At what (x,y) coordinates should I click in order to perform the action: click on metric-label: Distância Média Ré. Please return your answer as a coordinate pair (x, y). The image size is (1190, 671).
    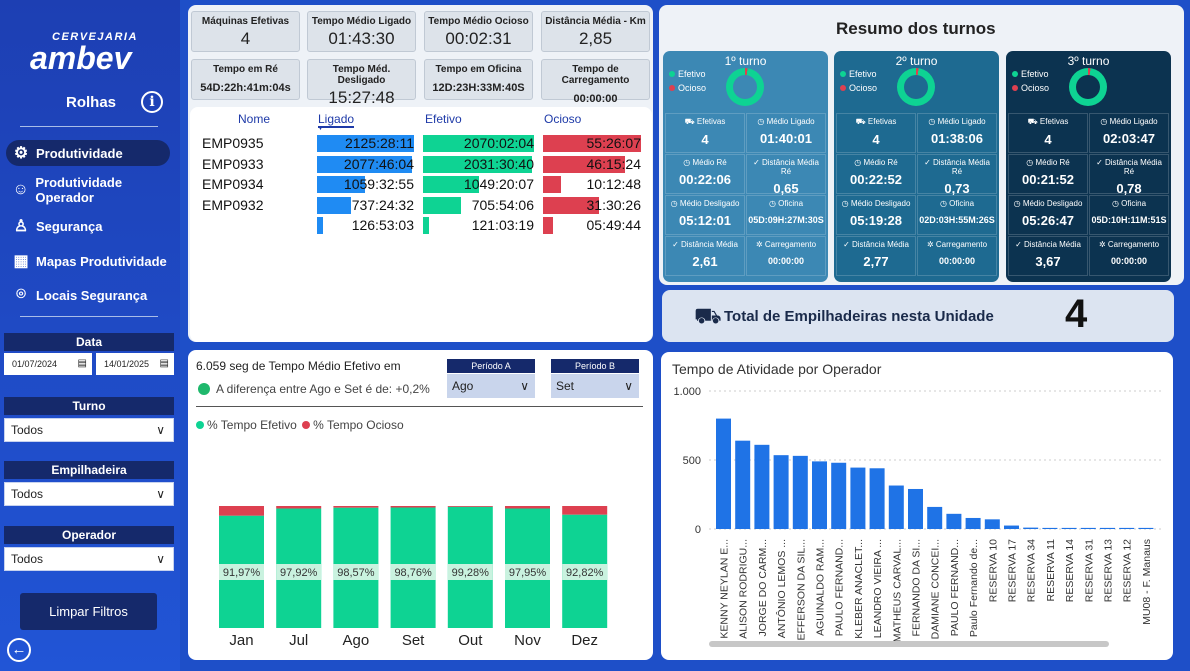
    Looking at the image, I should click on (961, 167).